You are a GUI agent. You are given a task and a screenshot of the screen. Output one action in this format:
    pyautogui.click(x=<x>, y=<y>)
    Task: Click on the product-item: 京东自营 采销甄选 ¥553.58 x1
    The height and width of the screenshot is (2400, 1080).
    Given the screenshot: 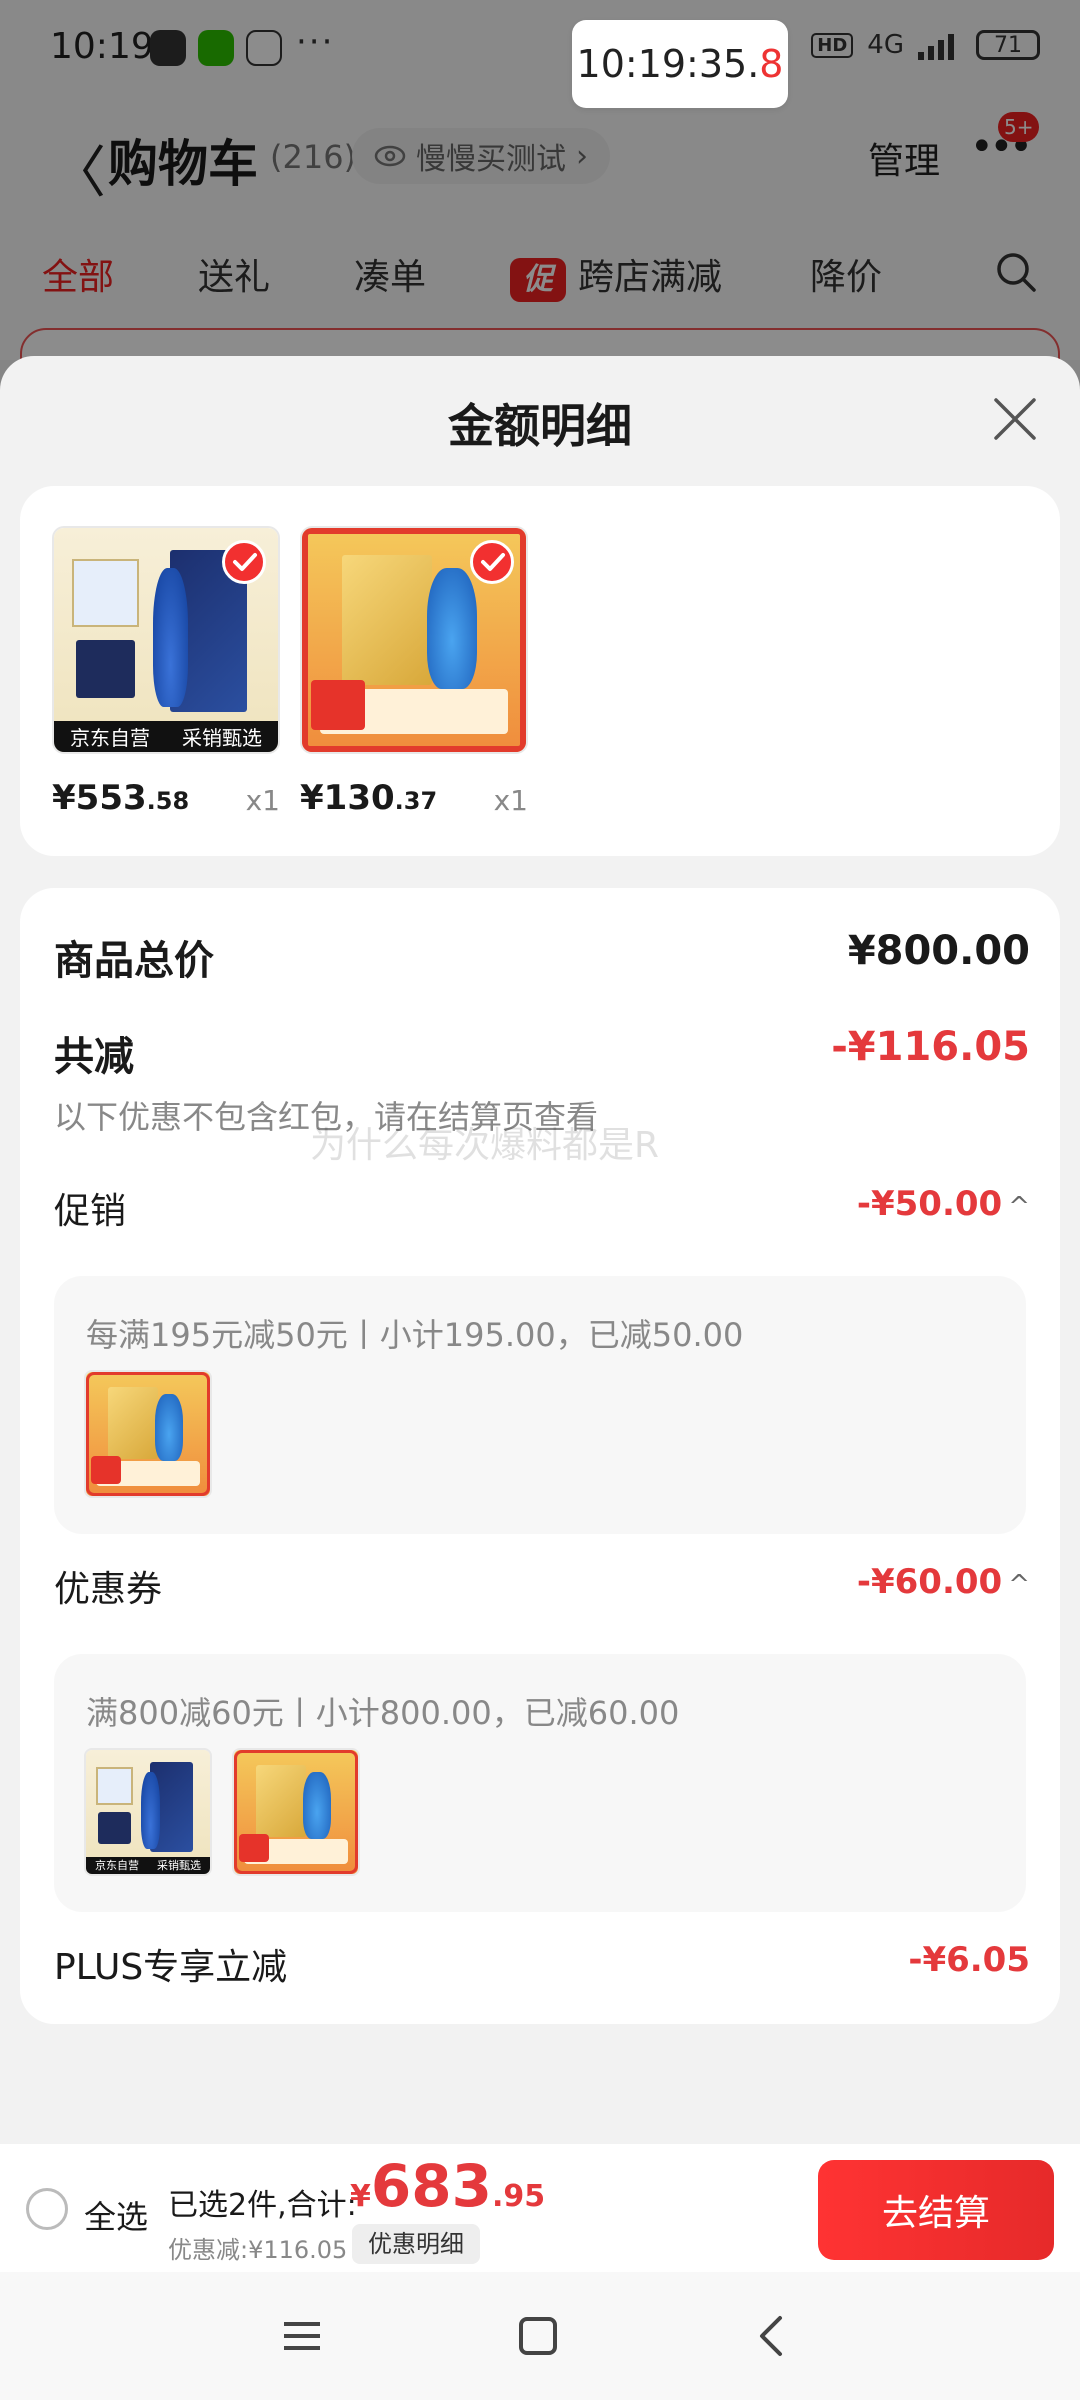 What is the action you would take?
    pyautogui.click(x=166, y=672)
    